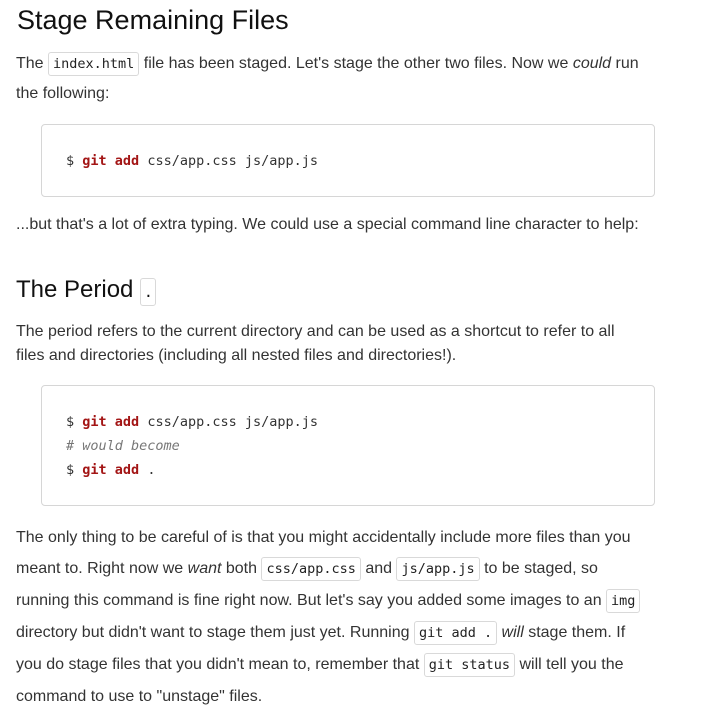 This screenshot has height=712, width=709. Describe the element at coordinates (94, 64) in the screenshot. I see `code-index-html: index.html` at that location.